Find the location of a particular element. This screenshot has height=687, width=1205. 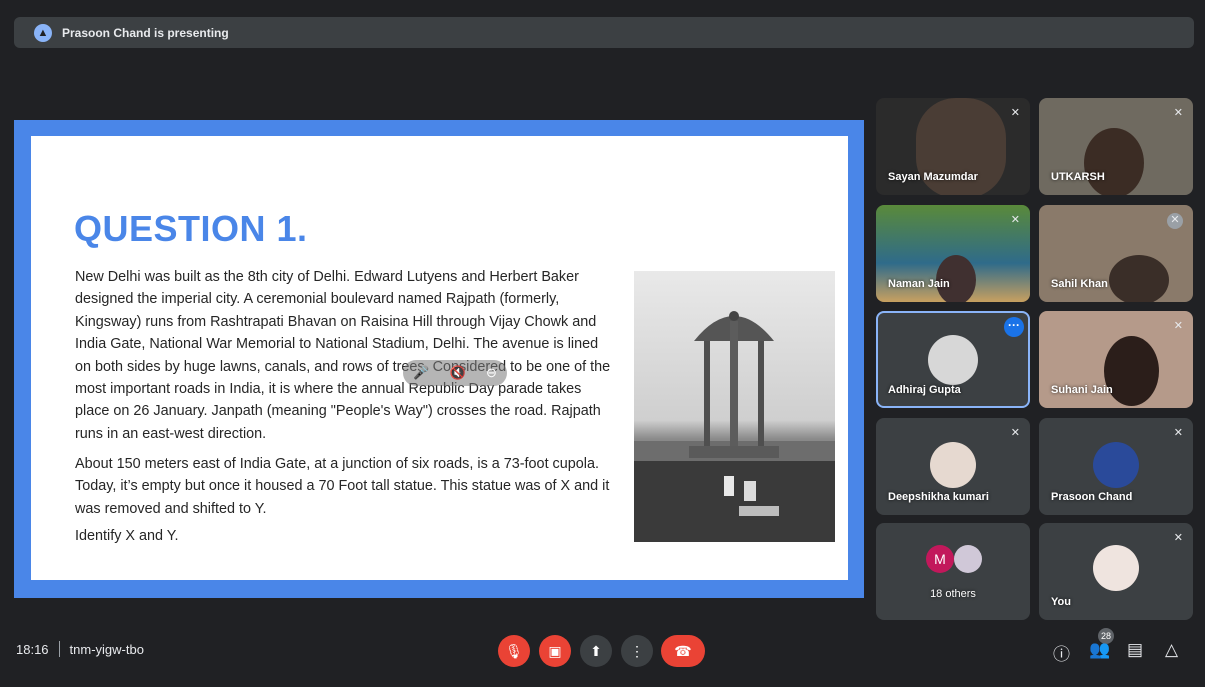

participant-tile: ✕ Sayan Mazumdar is located at coordinates (953, 146).